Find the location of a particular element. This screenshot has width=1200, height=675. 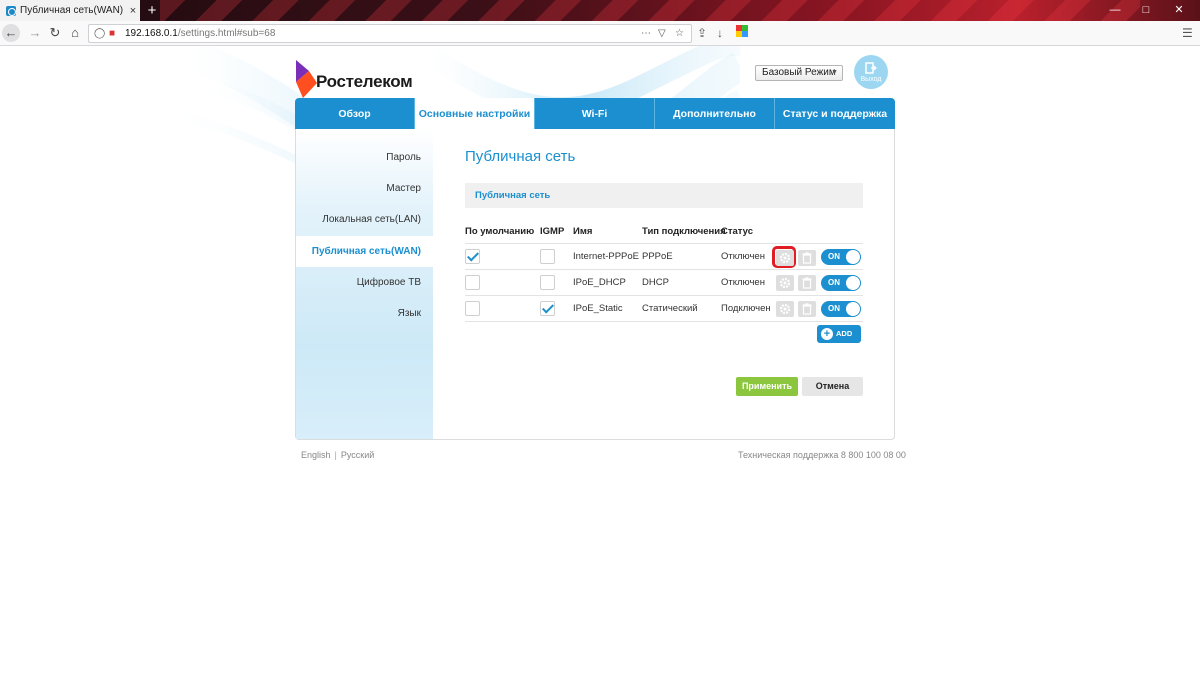

browser-tab: Публичная сеть(WAN) × is located at coordinates (70, 10).